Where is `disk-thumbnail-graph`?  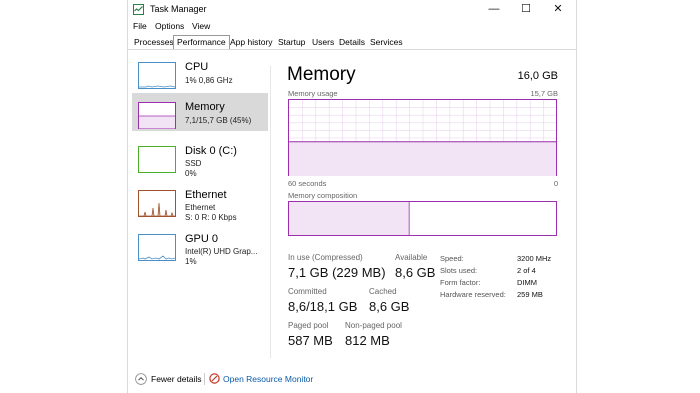 disk-thumbnail-graph is located at coordinates (157, 159).